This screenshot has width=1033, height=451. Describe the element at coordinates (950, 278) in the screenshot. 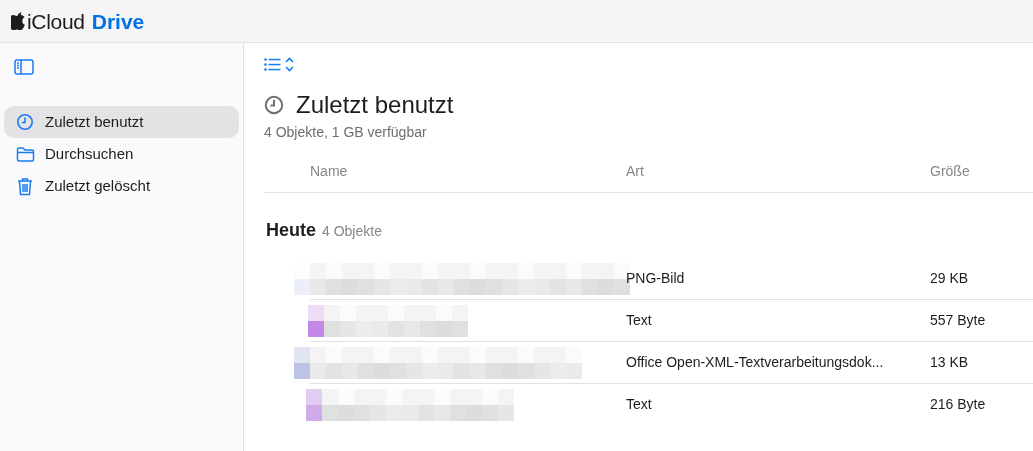

I see `file-size: 29 KB` at that location.